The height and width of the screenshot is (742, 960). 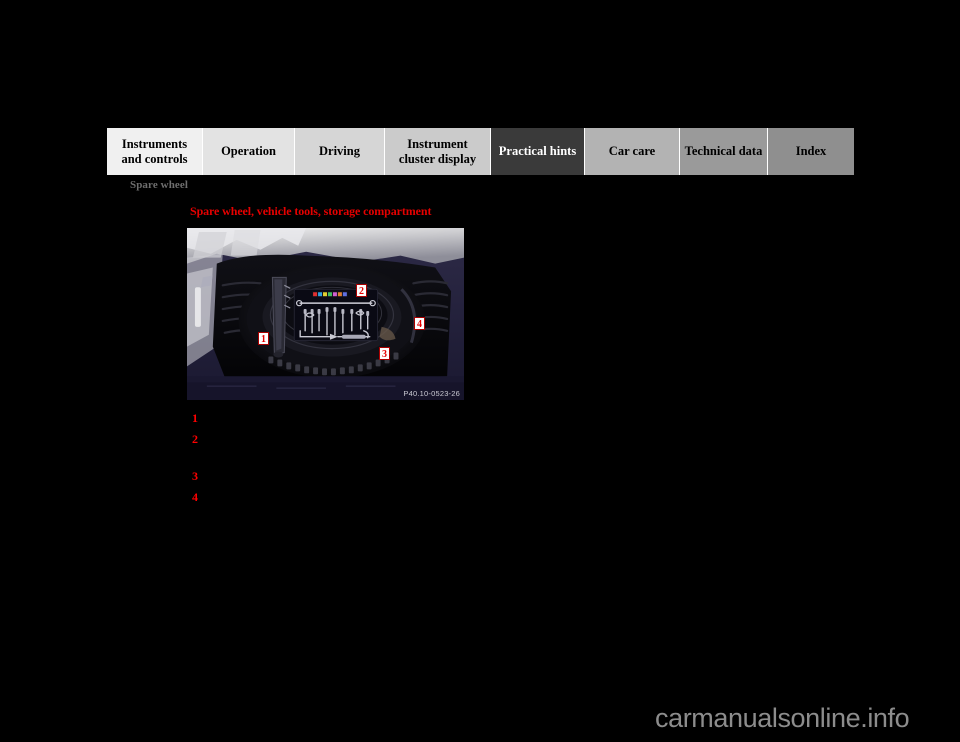 What do you see at coordinates (361, 290) in the screenshot?
I see `figure-callout-2: 2` at bounding box center [361, 290].